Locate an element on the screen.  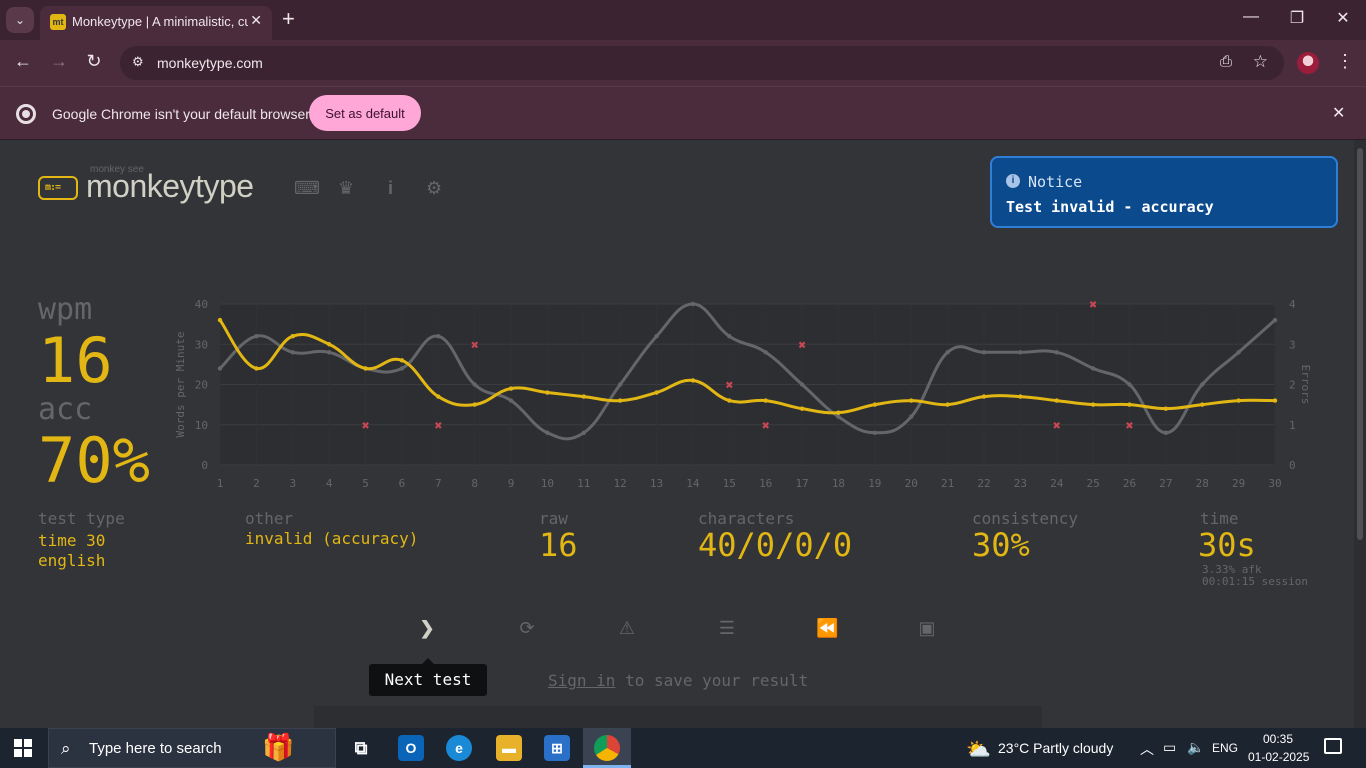
keyboard-icon: ⌨ is located at coordinates (307, 188).